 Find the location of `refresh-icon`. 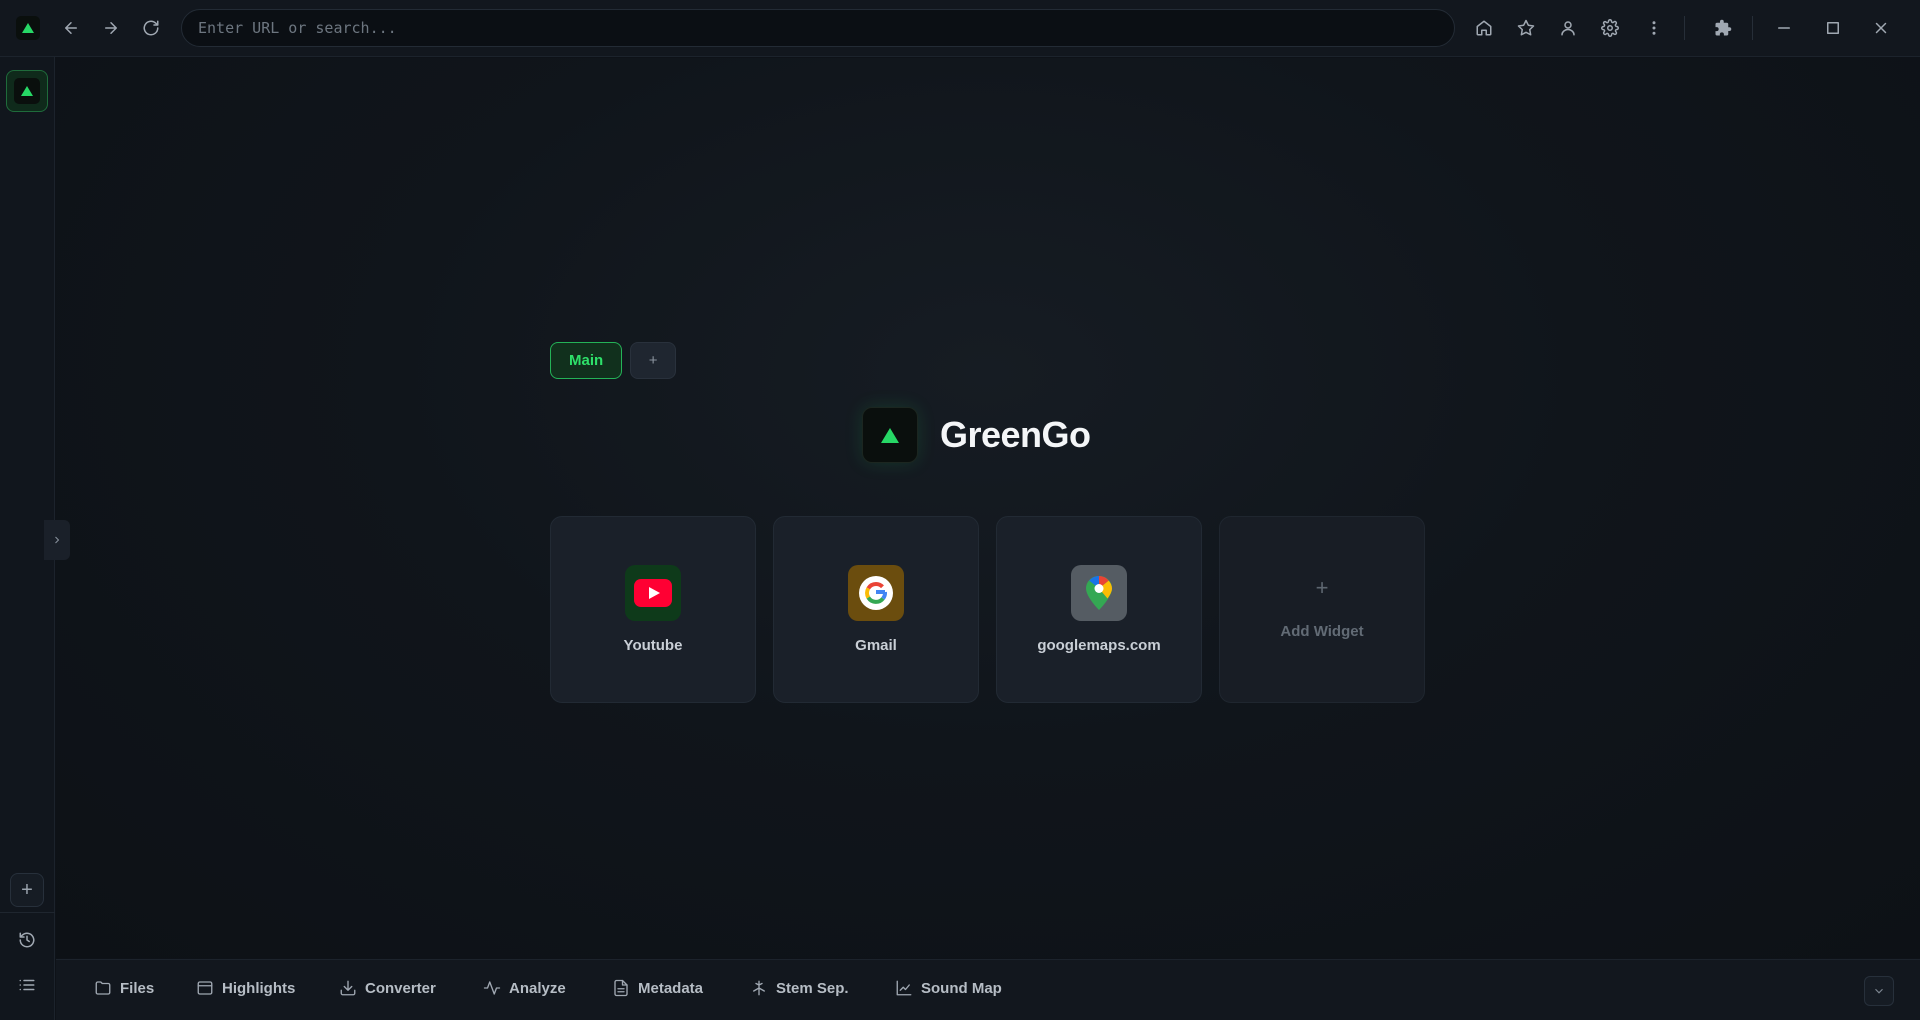

refresh-icon is located at coordinates (151, 28).